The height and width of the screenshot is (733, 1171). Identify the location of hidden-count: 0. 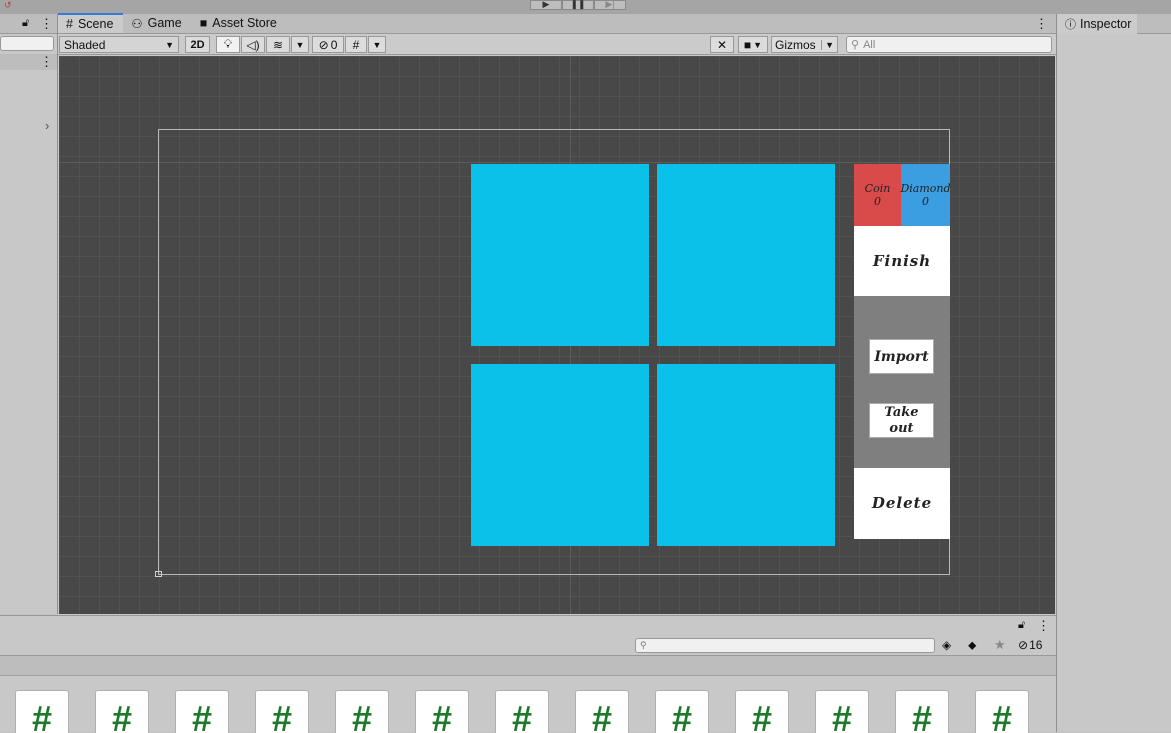
(334, 44).